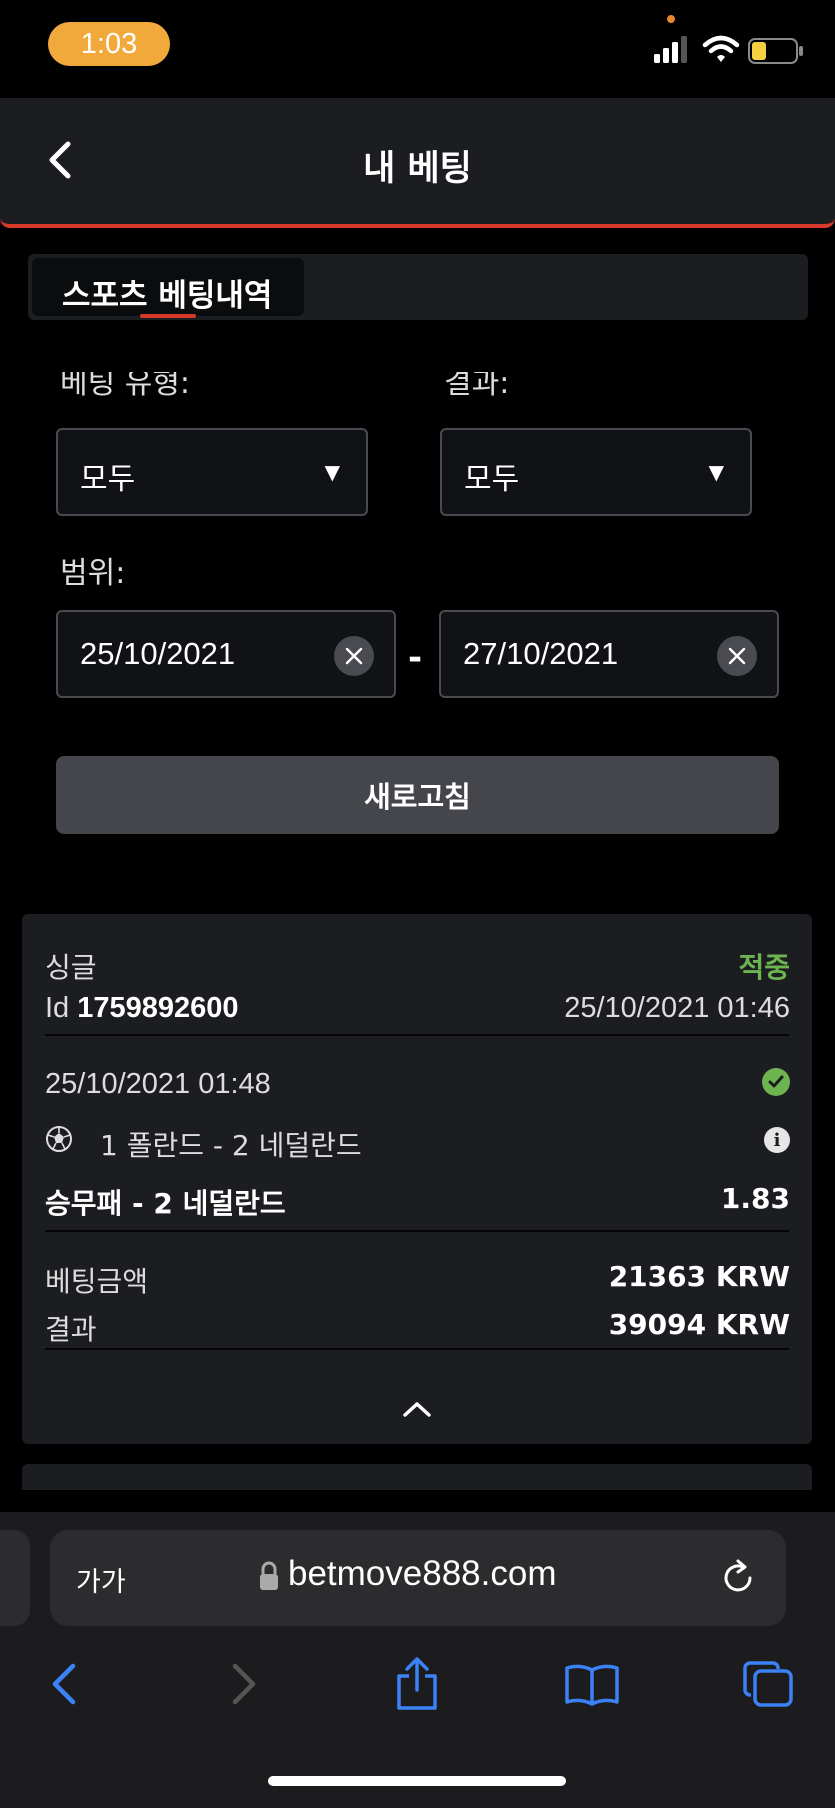 This screenshot has width=835, height=1808. What do you see at coordinates (677, 1008) in the screenshot?
I see `bet-placed-date: 25/10/2021 01:46` at bounding box center [677, 1008].